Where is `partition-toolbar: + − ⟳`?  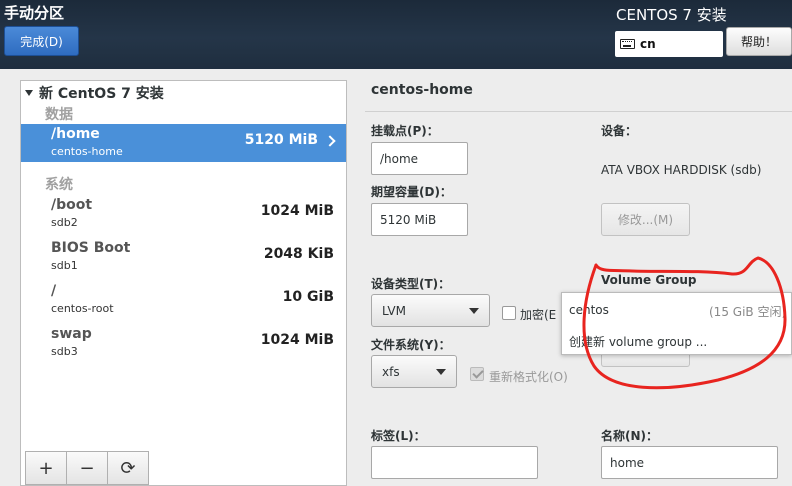
partition-toolbar: + − ⟳ is located at coordinates (87, 468).